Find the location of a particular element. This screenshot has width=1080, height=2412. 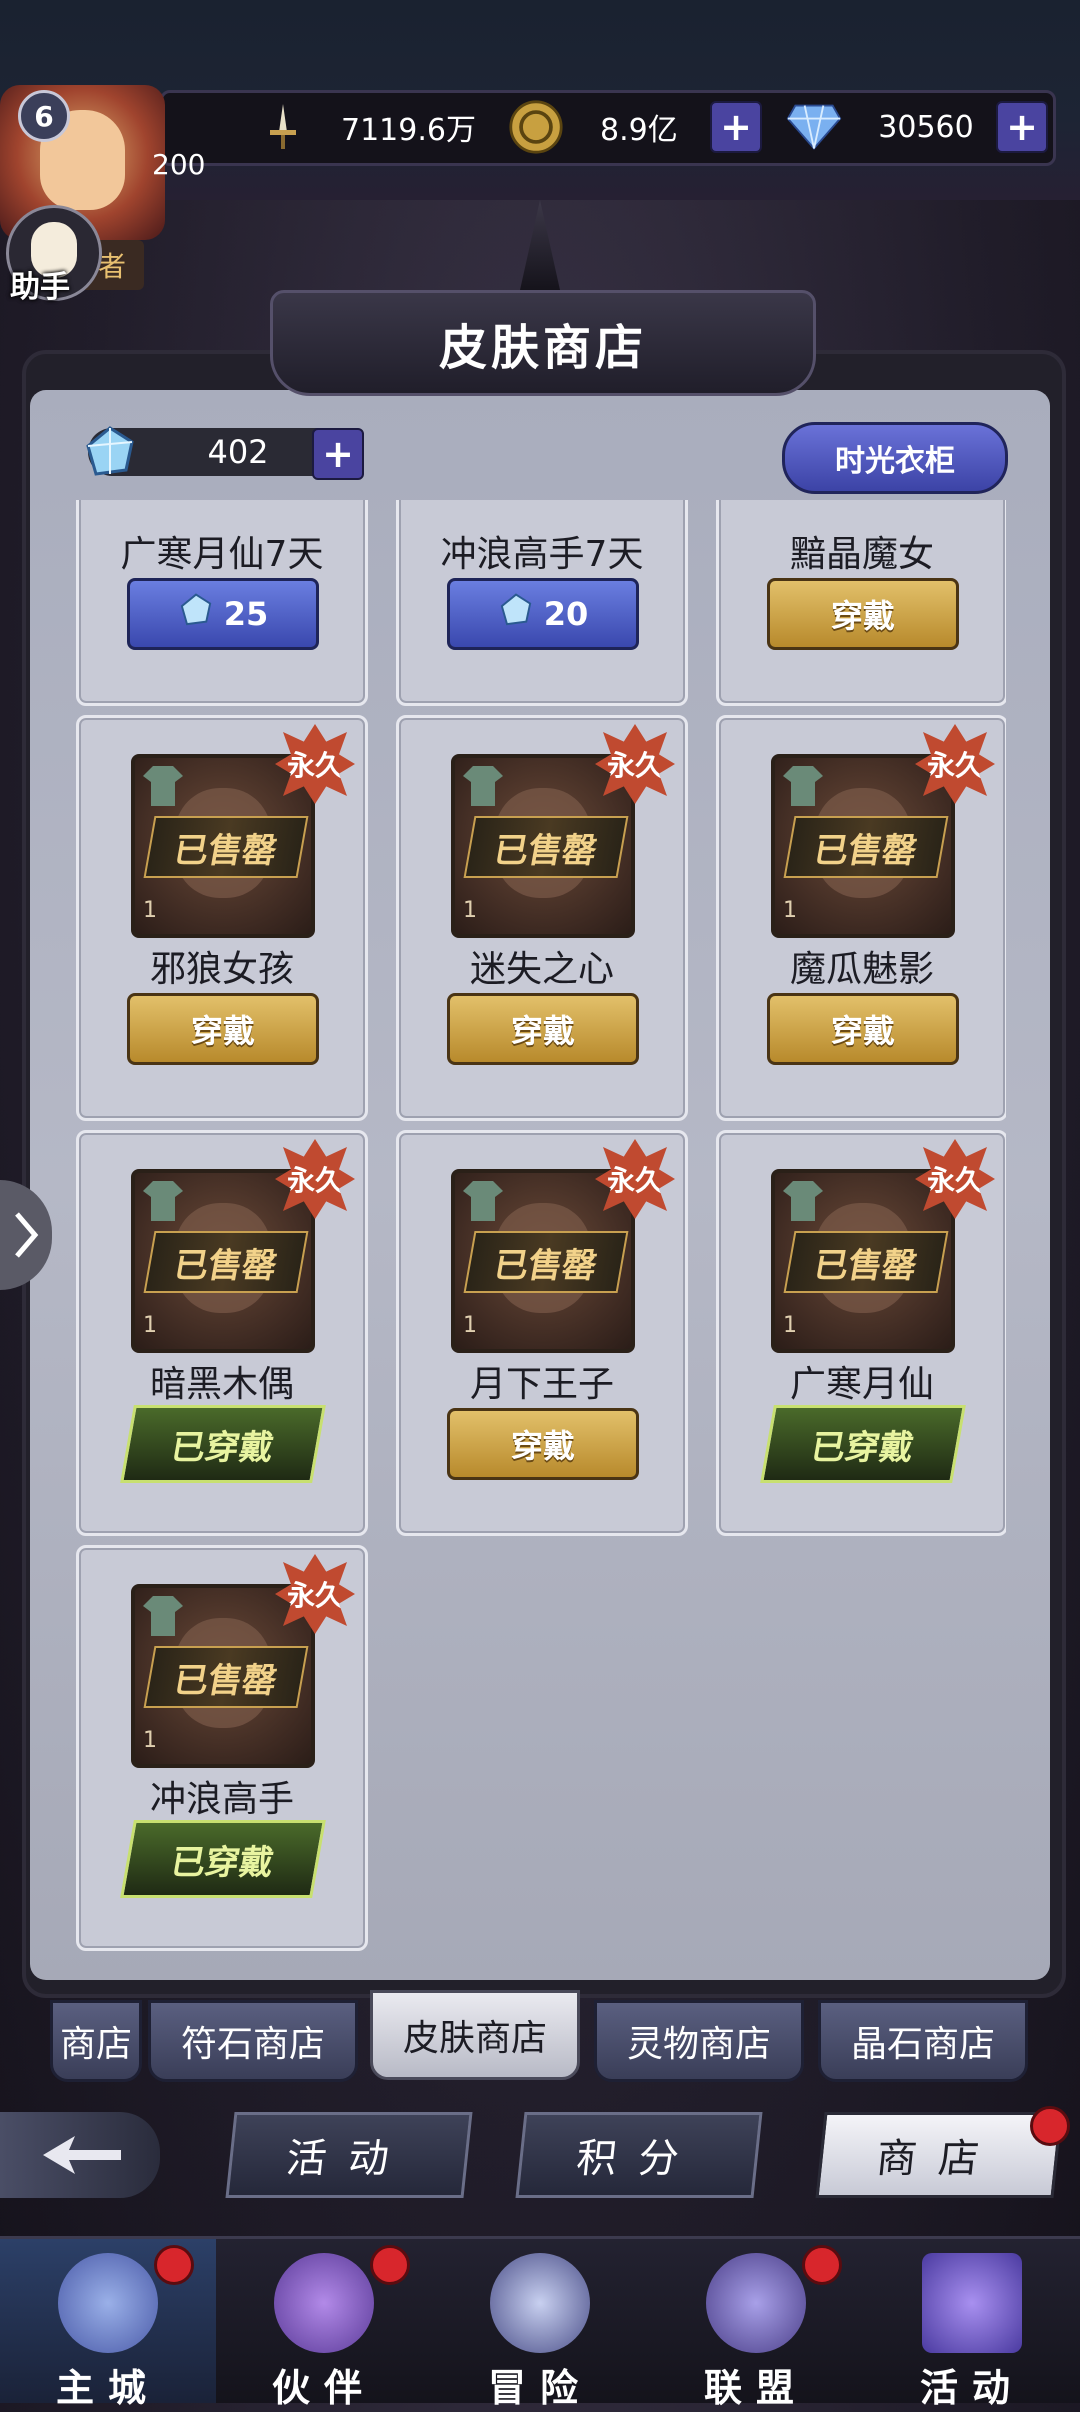

skin-card: 已售罄 1 永久 广寒月仙 已穿戴 is located at coordinates (861, 1333).